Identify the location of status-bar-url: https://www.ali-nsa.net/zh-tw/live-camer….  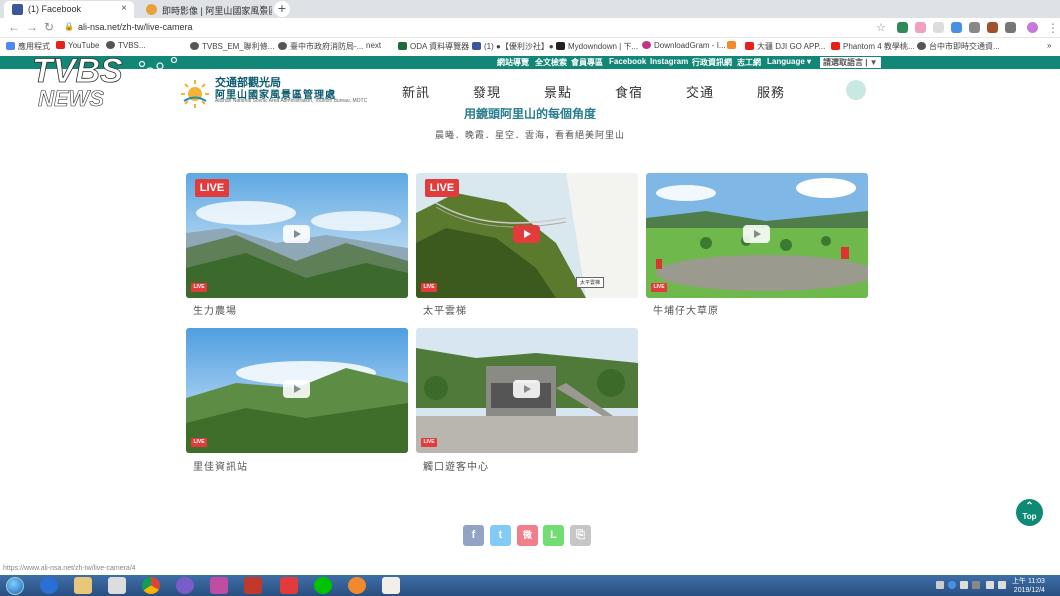
(69, 568).